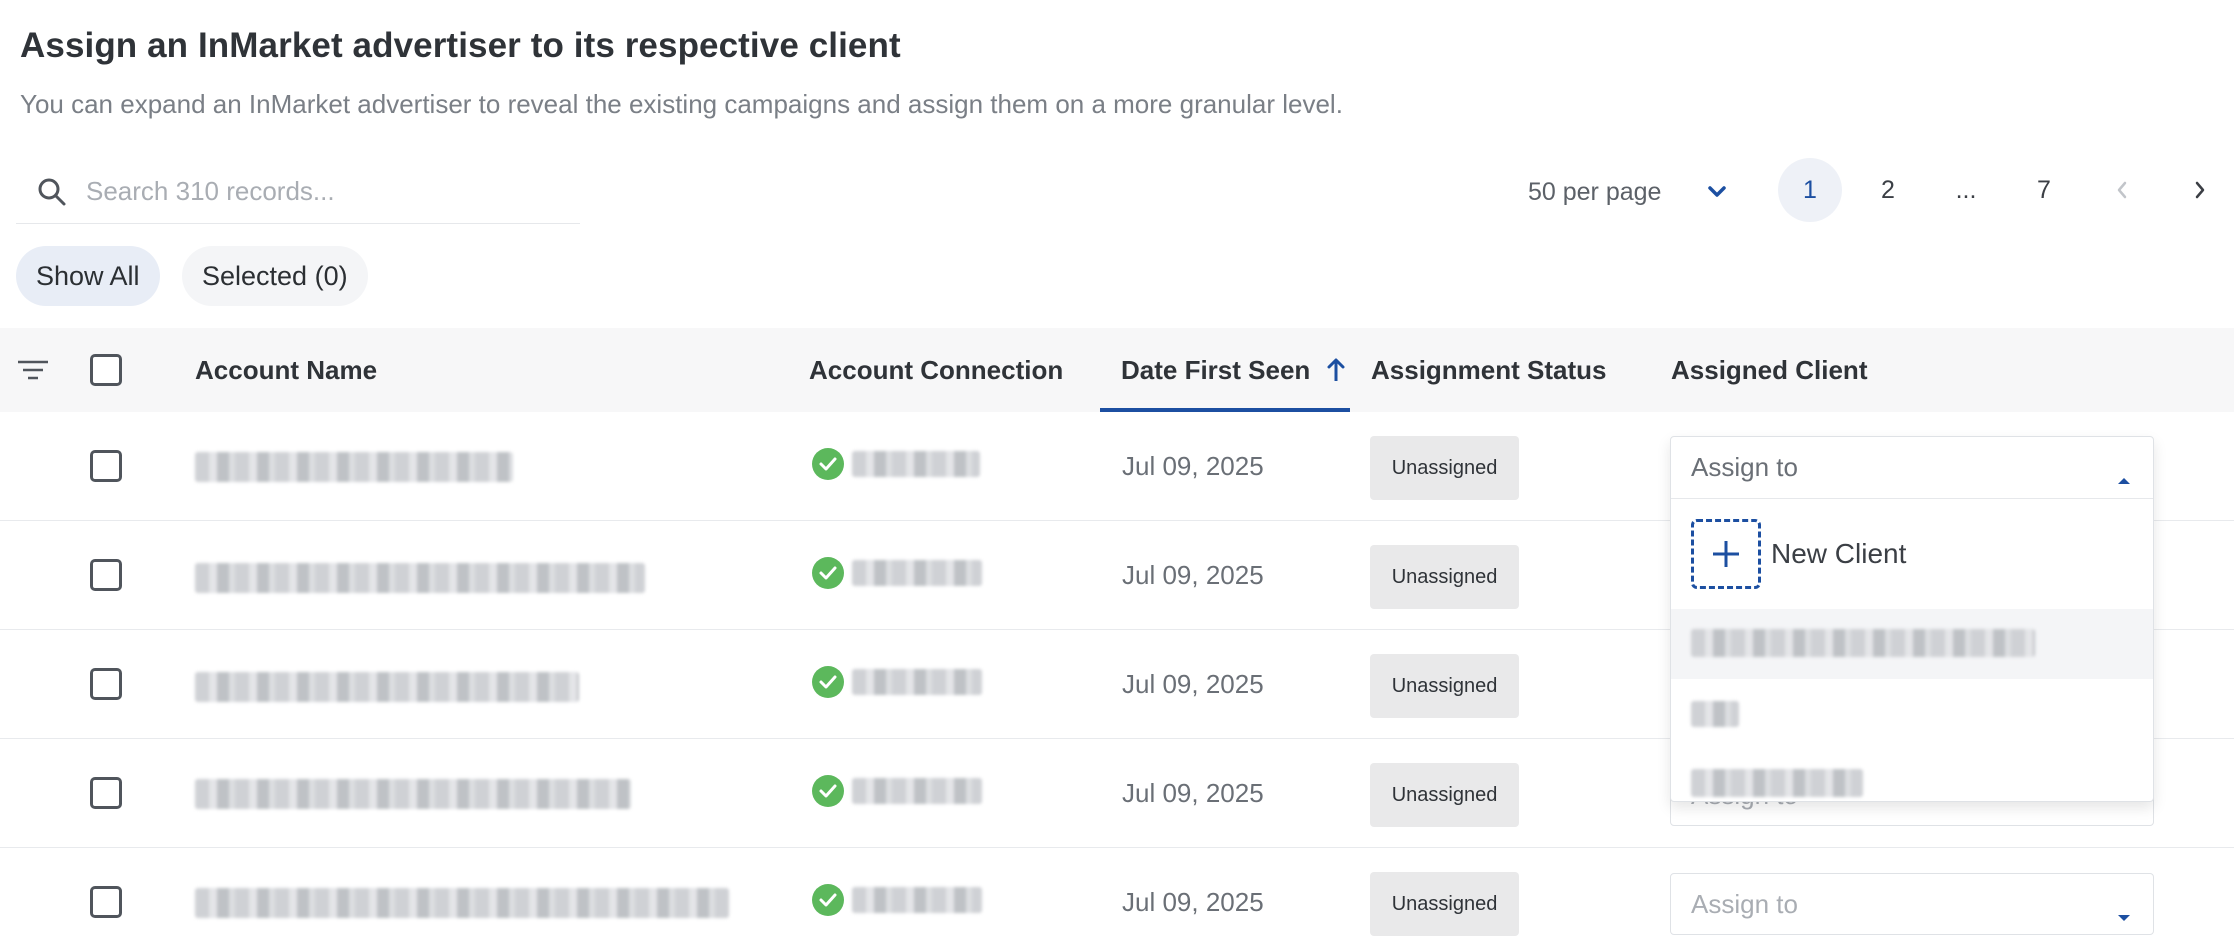 This screenshot has height=946, width=2234. Describe the element at coordinates (316, 191) in the screenshot. I see `search-input` at that location.